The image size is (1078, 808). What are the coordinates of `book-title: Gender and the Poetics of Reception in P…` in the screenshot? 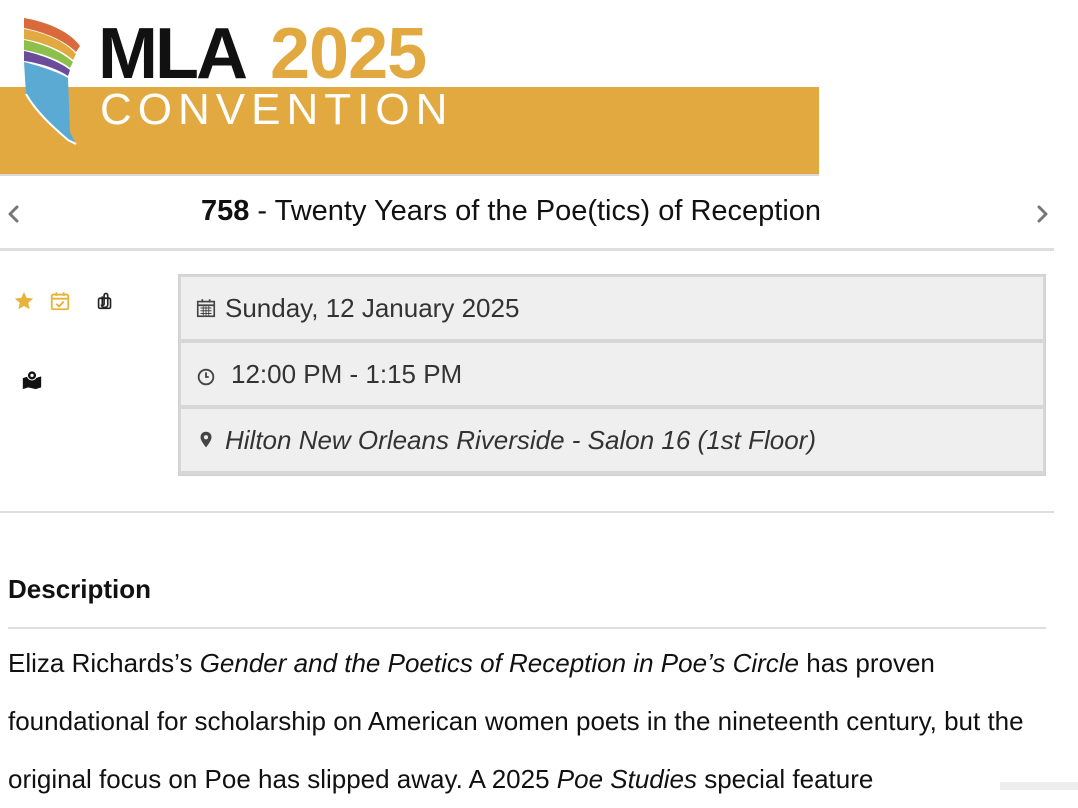 It's located at (499, 663).